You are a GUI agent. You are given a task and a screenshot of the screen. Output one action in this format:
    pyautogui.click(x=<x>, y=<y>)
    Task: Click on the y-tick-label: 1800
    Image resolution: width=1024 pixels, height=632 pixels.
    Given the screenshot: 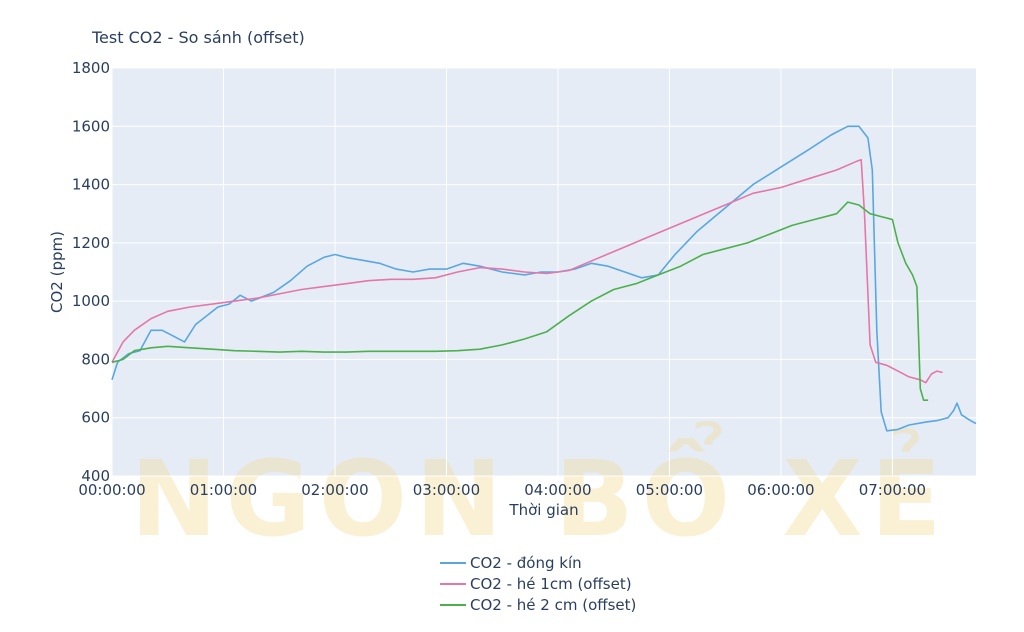 What is the action you would take?
    pyautogui.click(x=91, y=68)
    